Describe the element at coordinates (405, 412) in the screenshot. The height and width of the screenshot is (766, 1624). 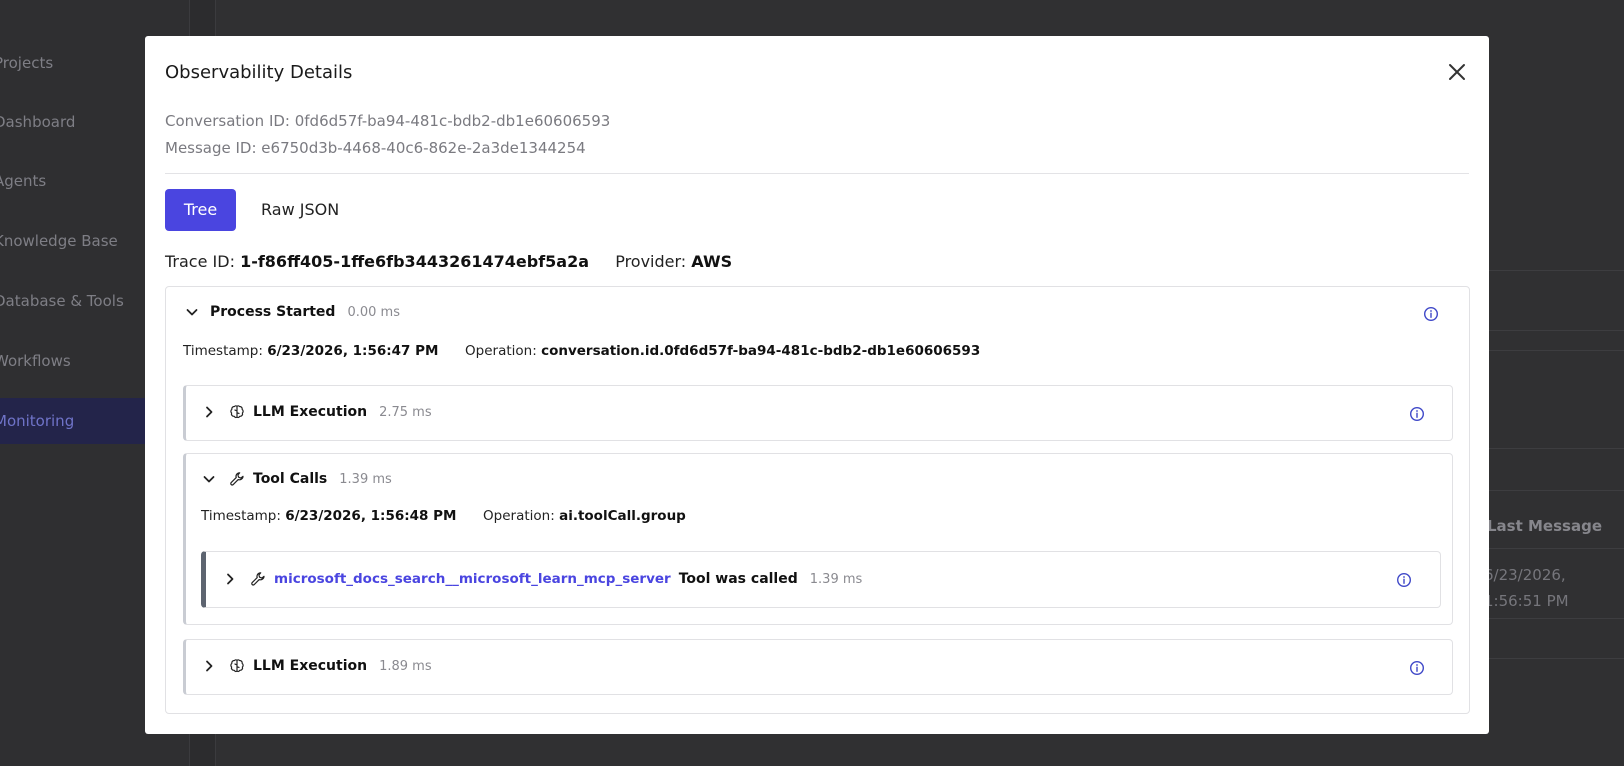
I see `node-duration: 2.75 ms` at that location.